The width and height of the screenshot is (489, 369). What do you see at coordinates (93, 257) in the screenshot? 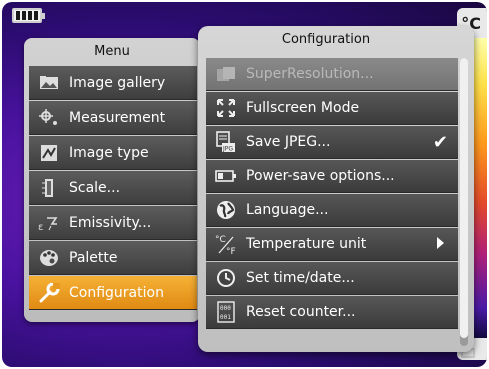
I see `menu-item-label: Palette` at bounding box center [93, 257].